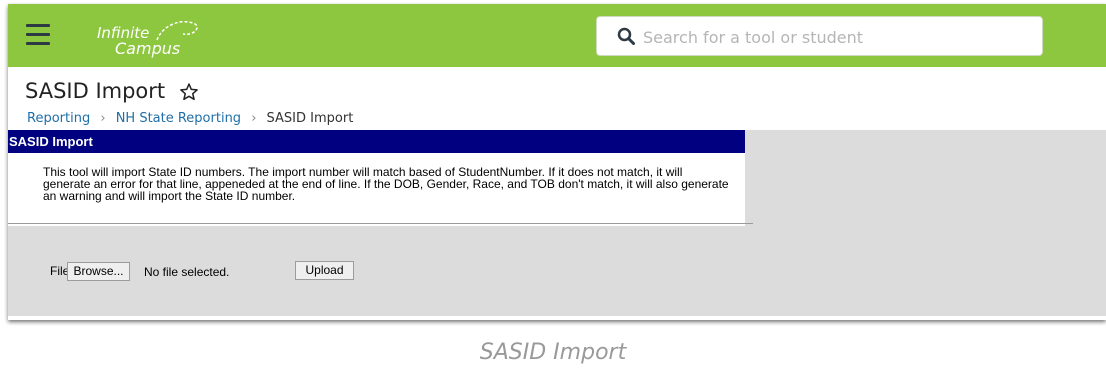  Describe the element at coordinates (553, 352) in the screenshot. I see `image-caption: SASID Import` at that location.